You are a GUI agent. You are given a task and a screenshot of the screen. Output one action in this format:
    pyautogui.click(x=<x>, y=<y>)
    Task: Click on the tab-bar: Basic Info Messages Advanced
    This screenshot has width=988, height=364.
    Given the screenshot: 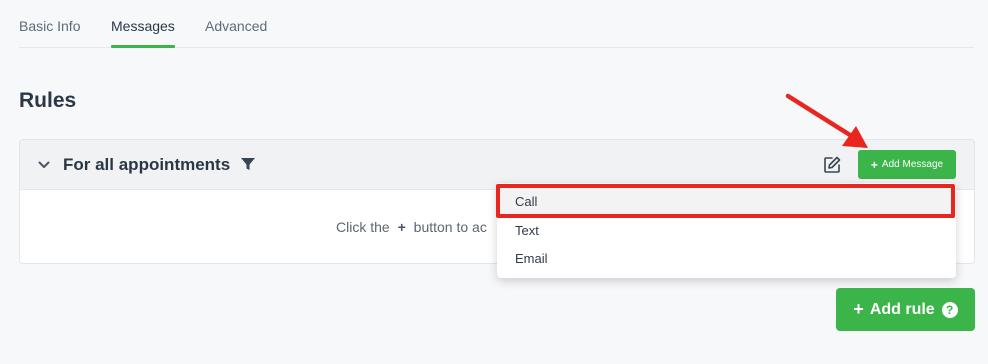 What is the action you would take?
    pyautogui.click(x=496, y=24)
    